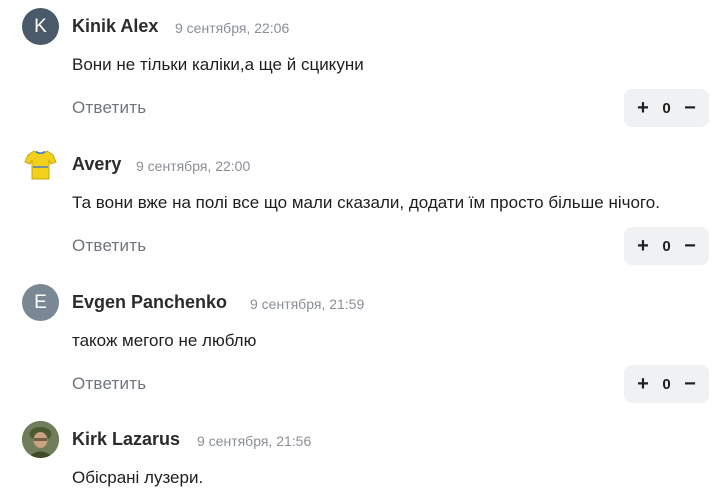 This screenshot has height=492, width=726. What do you see at coordinates (307, 304) in the screenshot?
I see `comment-date: 9 сентября, 21:59` at bounding box center [307, 304].